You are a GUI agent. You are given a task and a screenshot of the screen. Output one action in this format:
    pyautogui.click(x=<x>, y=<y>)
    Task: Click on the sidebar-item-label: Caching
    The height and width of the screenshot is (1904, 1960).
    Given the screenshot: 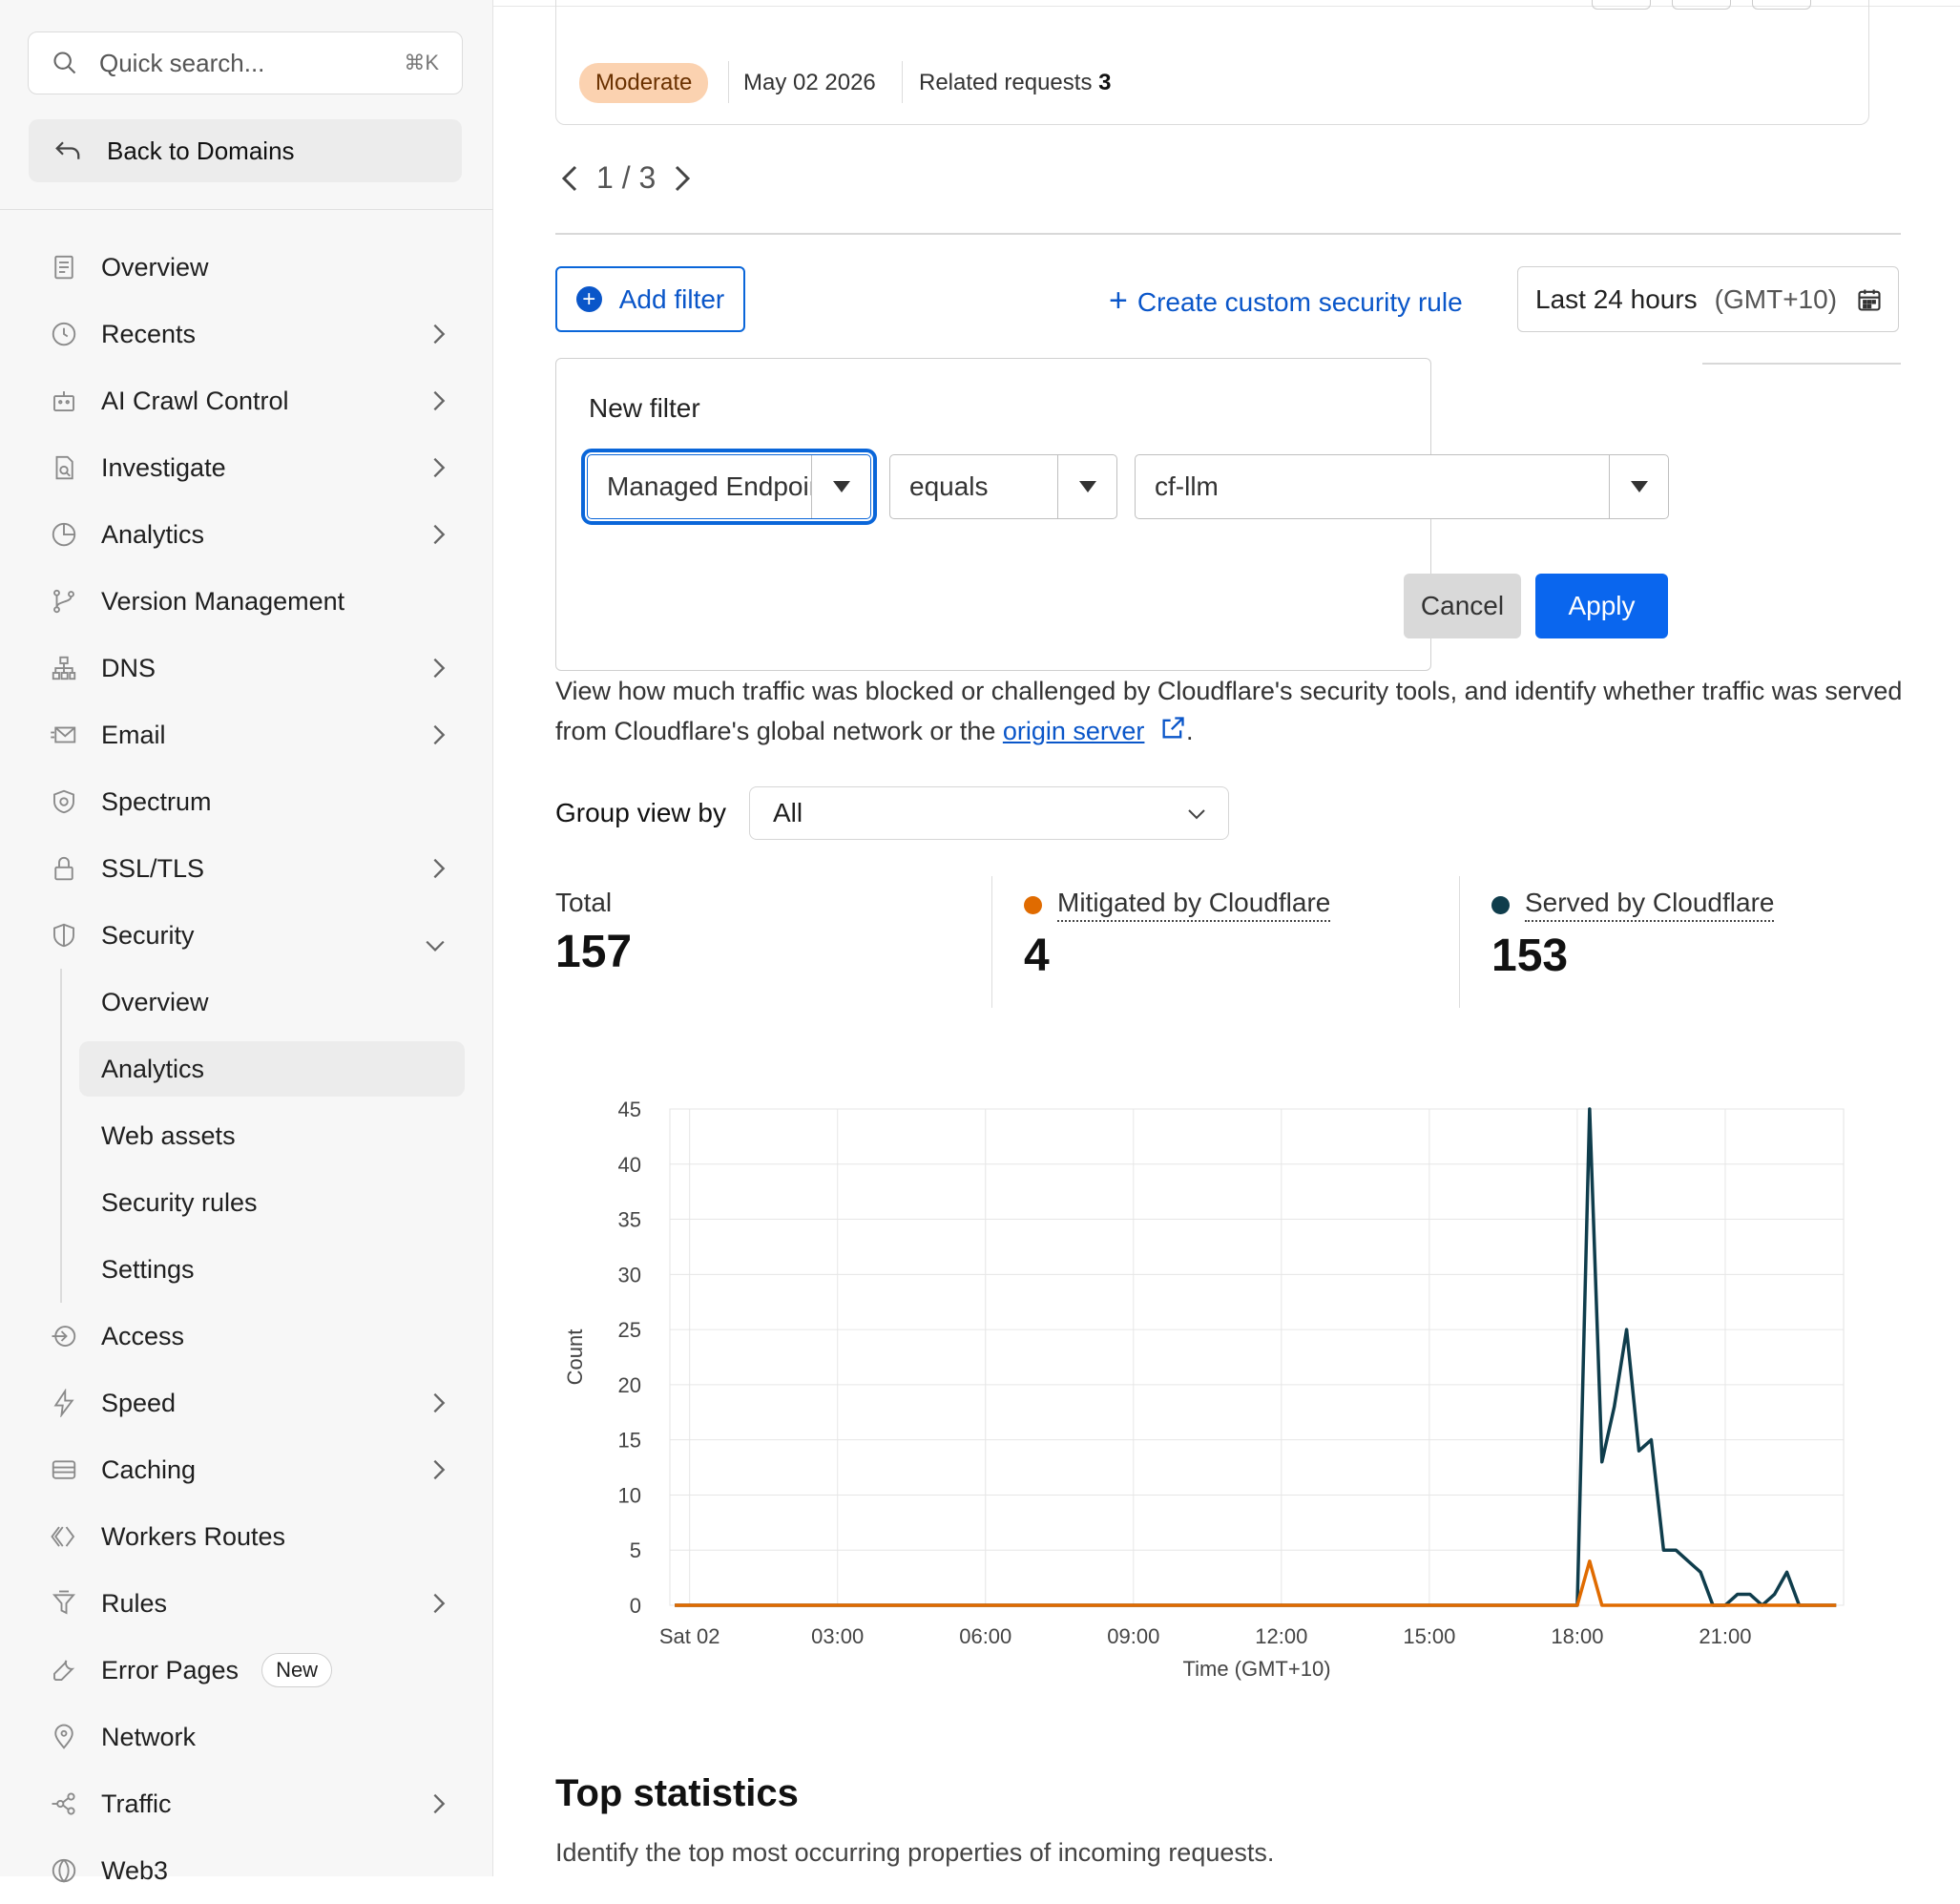 What is the action you would take?
    pyautogui.click(x=149, y=1469)
    